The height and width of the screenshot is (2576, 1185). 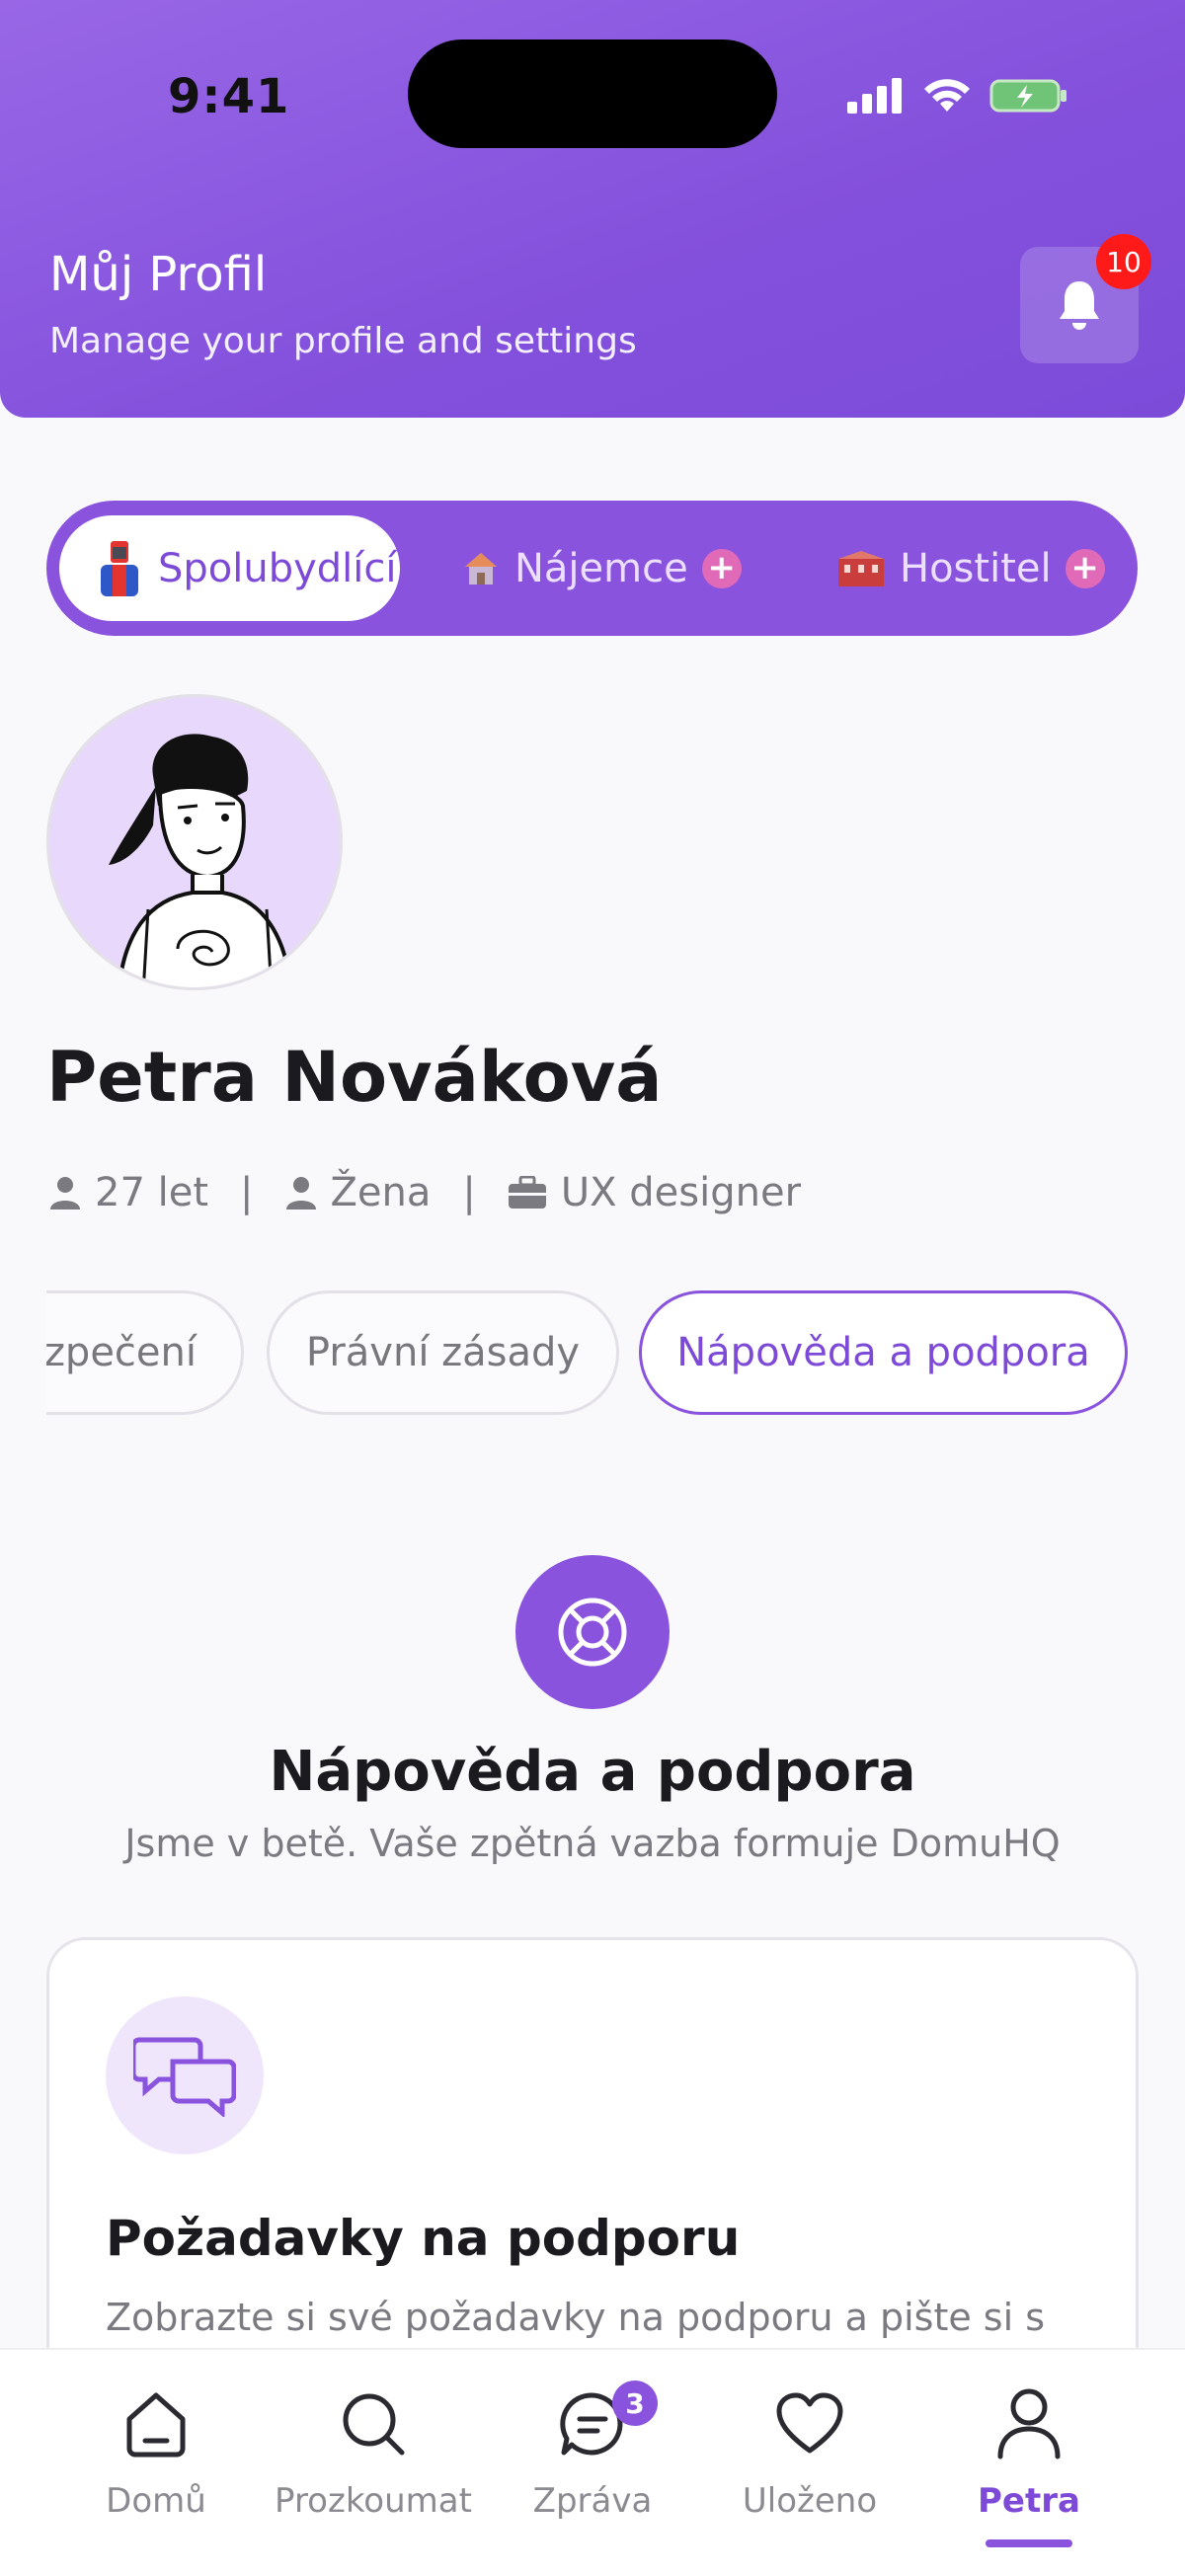 I want to click on page-subtitle: Manage your profile and settings, so click(x=343, y=341).